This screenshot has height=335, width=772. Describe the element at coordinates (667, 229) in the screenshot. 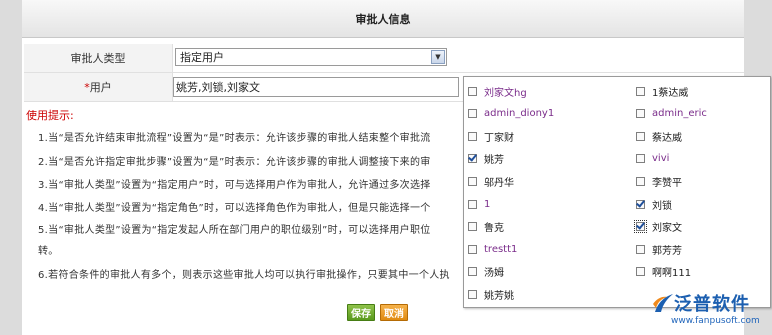

I see `user-option-label: 刘家文` at that location.